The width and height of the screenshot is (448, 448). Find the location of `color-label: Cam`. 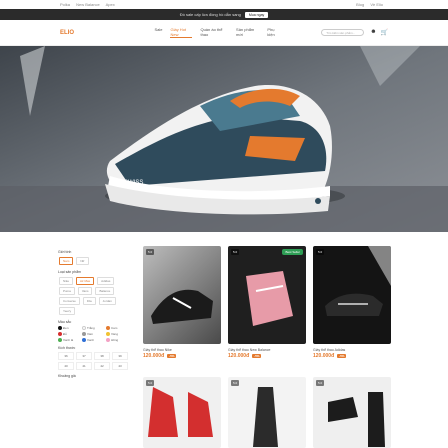

color-label: Cam is located at coordinates (114, 328).